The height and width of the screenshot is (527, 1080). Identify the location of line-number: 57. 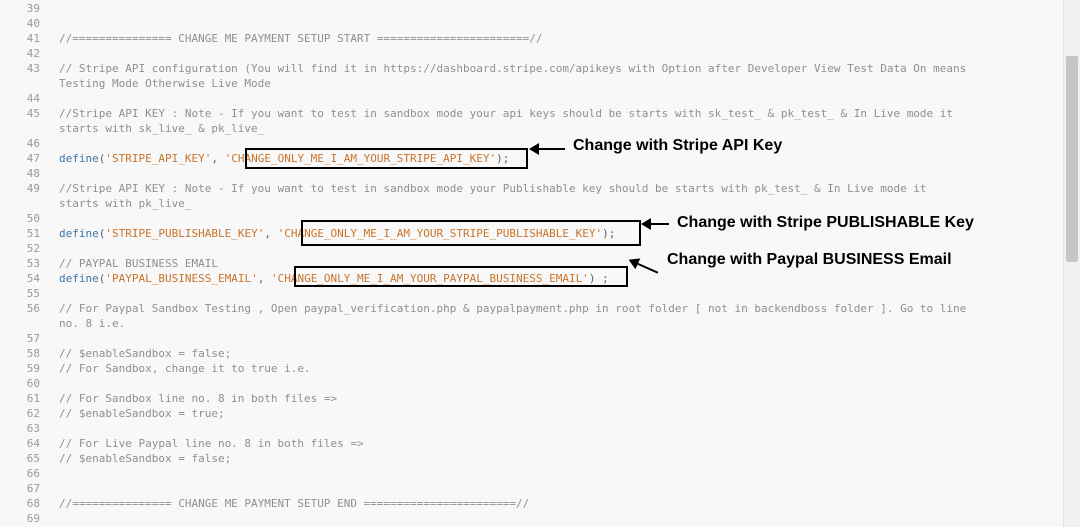
(33, 338).